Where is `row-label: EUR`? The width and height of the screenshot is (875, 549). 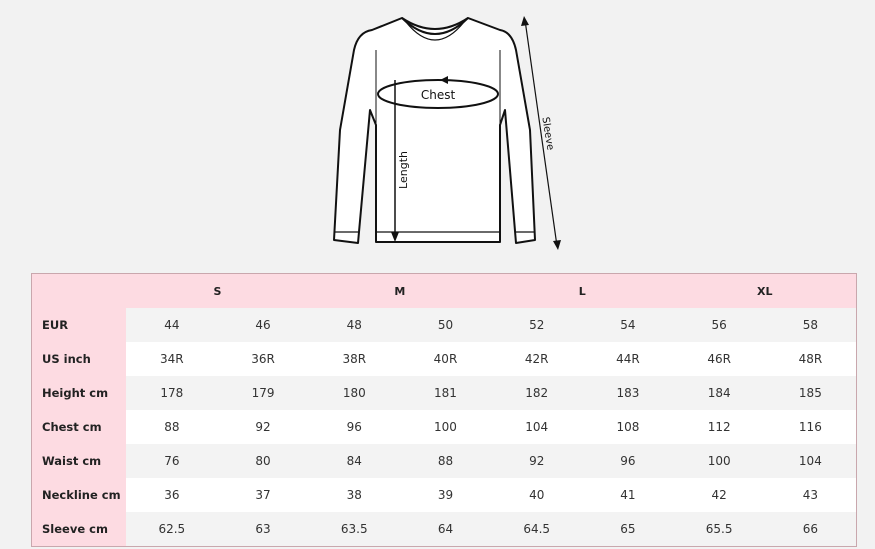
row-label: EUR is located at coordinates (79, 325).